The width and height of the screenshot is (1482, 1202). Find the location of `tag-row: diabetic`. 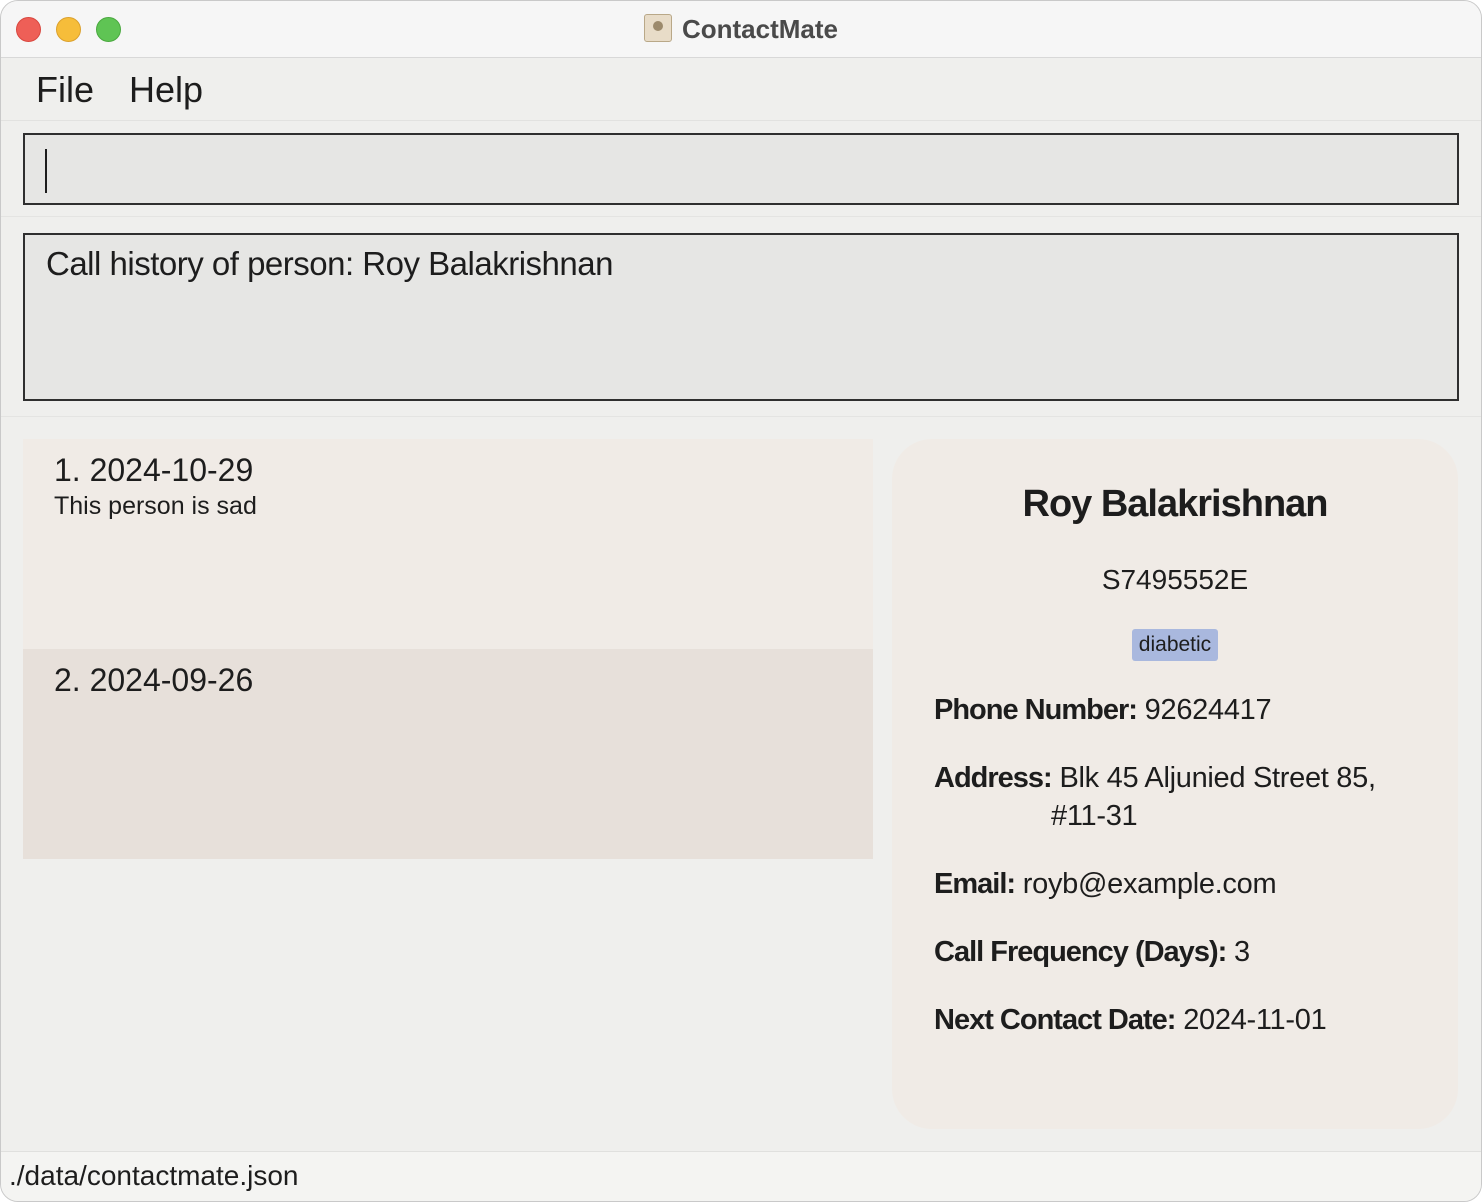

tag-row: diabetic is located at coordinates (1175, 645).